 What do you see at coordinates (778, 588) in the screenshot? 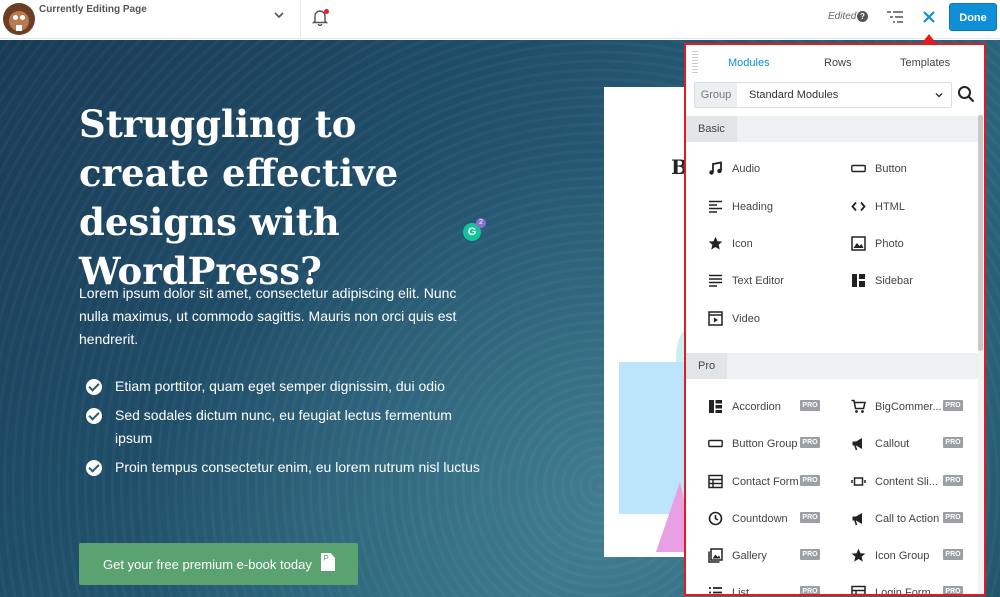
I see `module-list: List PRO` at bounding box center [778, 588].